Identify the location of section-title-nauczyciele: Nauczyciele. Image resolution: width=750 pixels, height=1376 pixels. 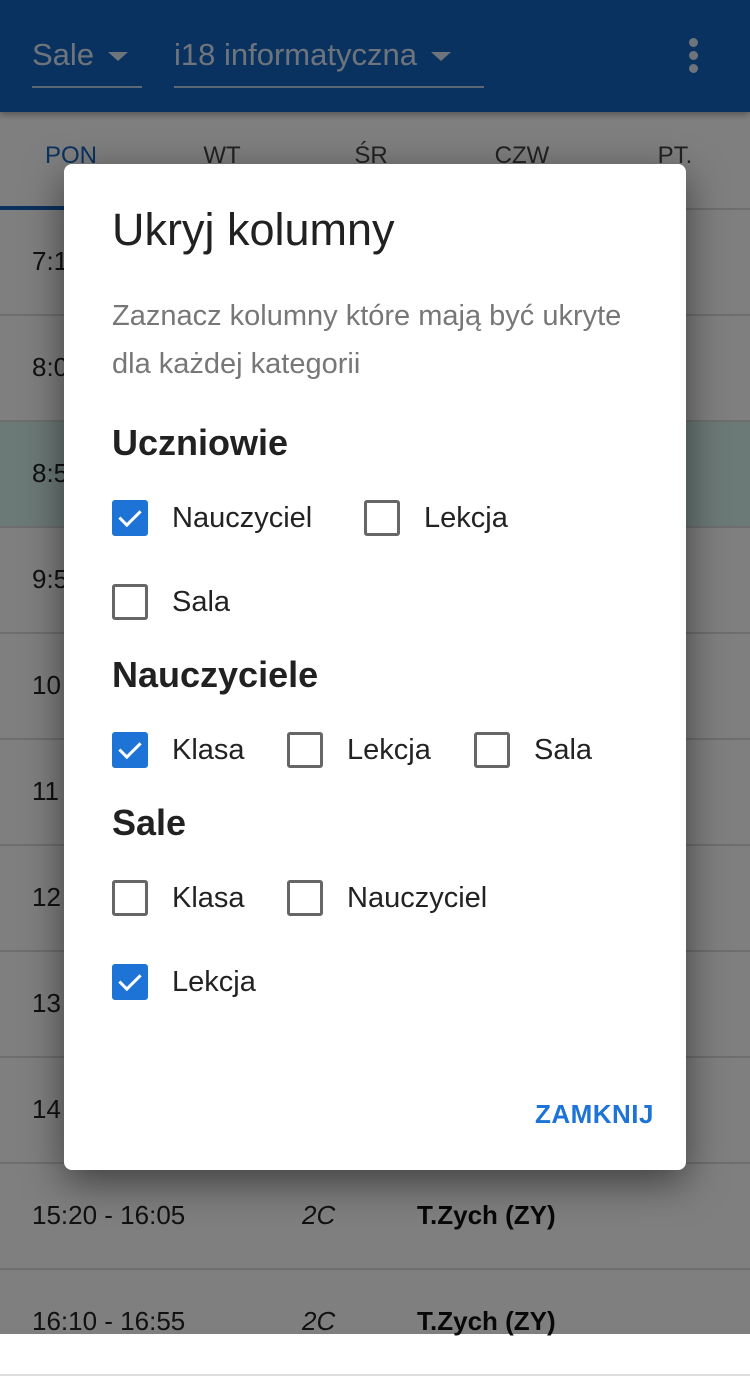
(215, 674).